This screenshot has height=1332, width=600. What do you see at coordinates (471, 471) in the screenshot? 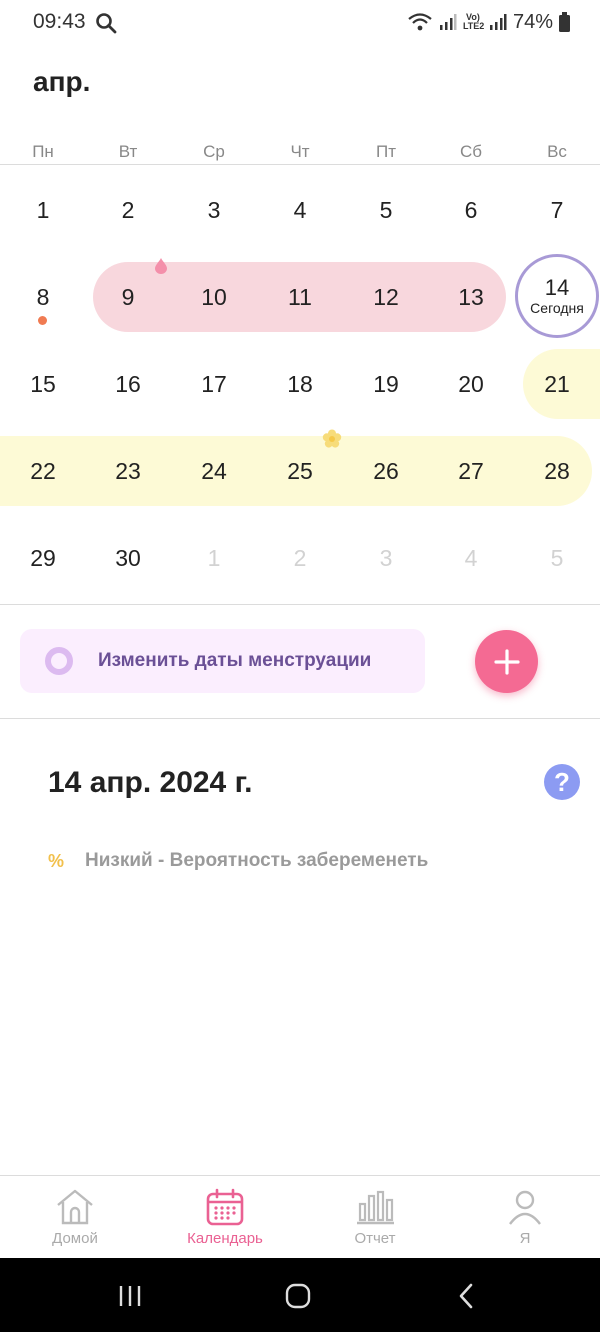
I see `calendar-day-fertile: 27` at bounding box center [471, 471].